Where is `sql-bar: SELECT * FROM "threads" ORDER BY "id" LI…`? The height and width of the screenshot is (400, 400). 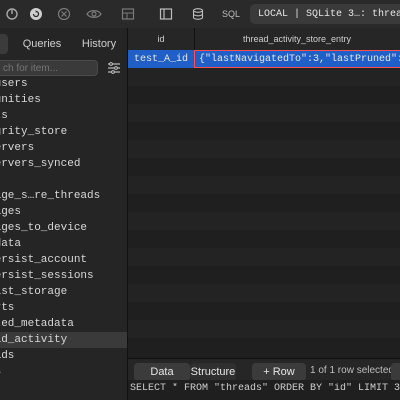
sql-bar: SELECT * FROM "threads" ORDER BY "id" LI… is located at coordinates (264, 390).